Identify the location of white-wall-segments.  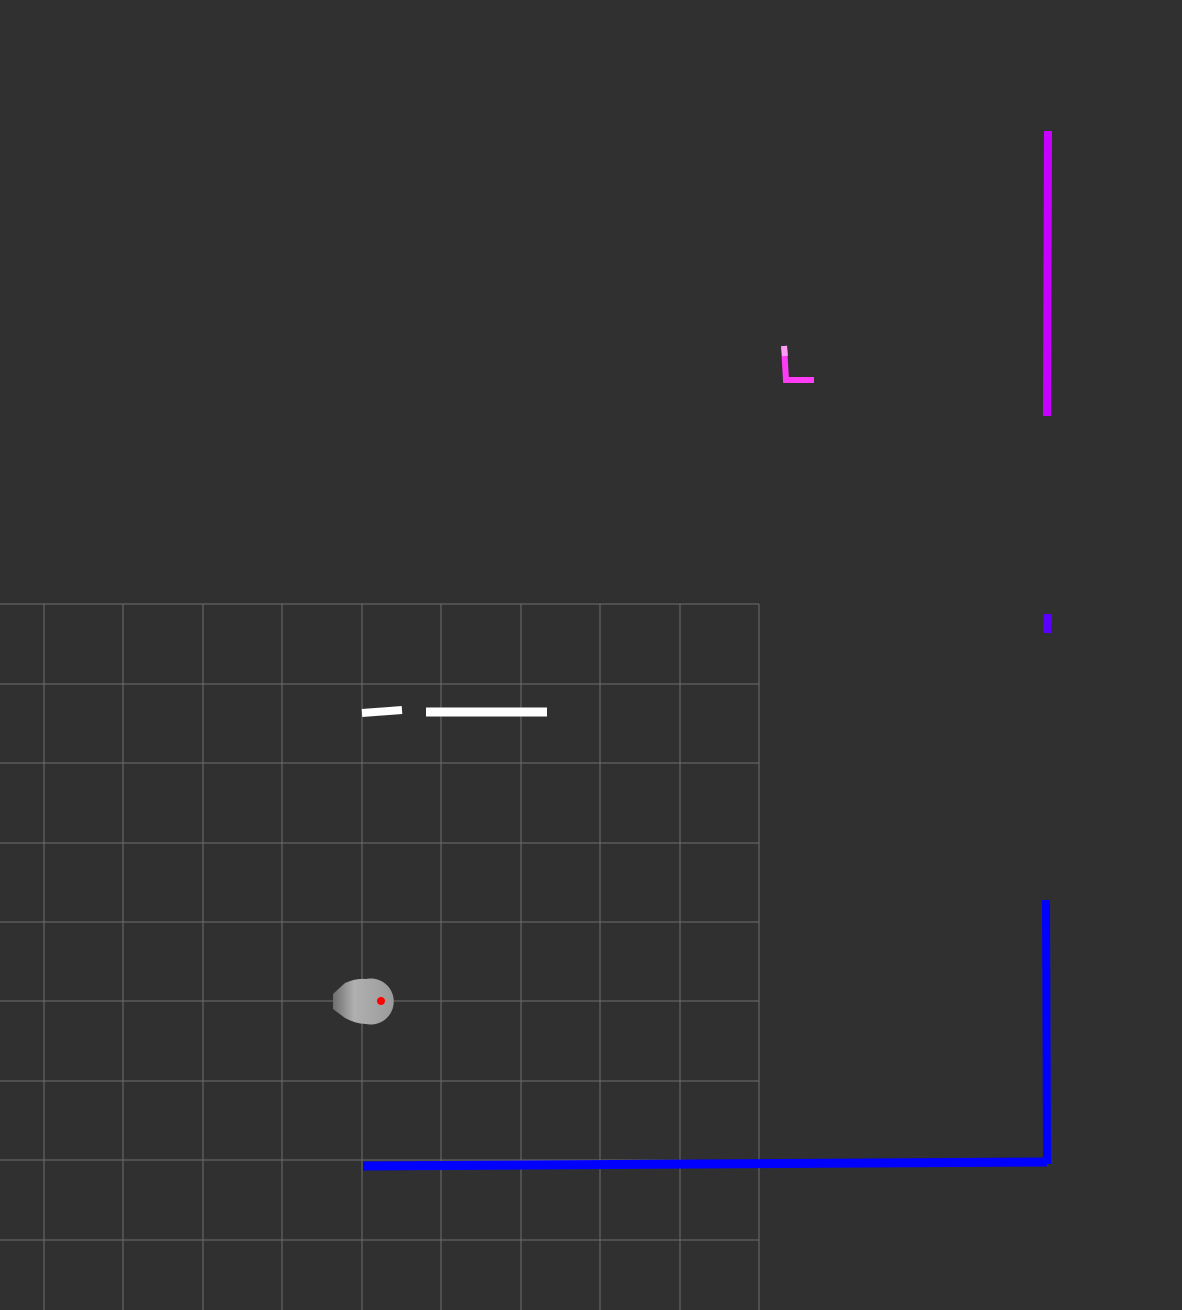
(454, 711).